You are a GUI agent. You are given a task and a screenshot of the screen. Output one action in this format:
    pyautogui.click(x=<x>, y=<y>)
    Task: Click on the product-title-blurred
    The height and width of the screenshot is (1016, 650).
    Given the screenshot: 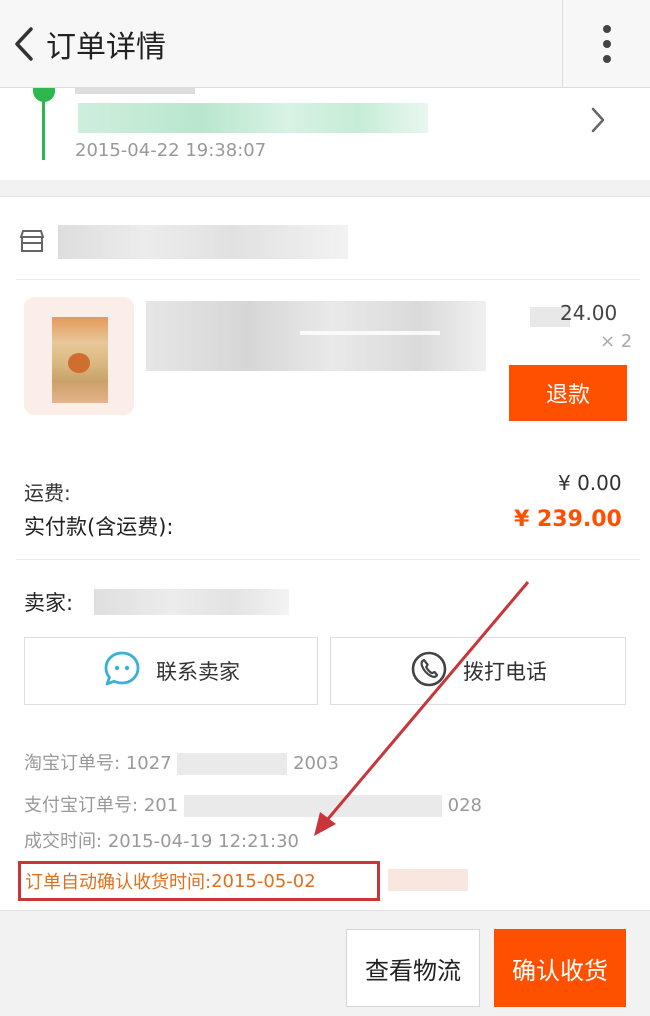 What is the action you would take?
    pyautogui.click(x=316, y=336)
    